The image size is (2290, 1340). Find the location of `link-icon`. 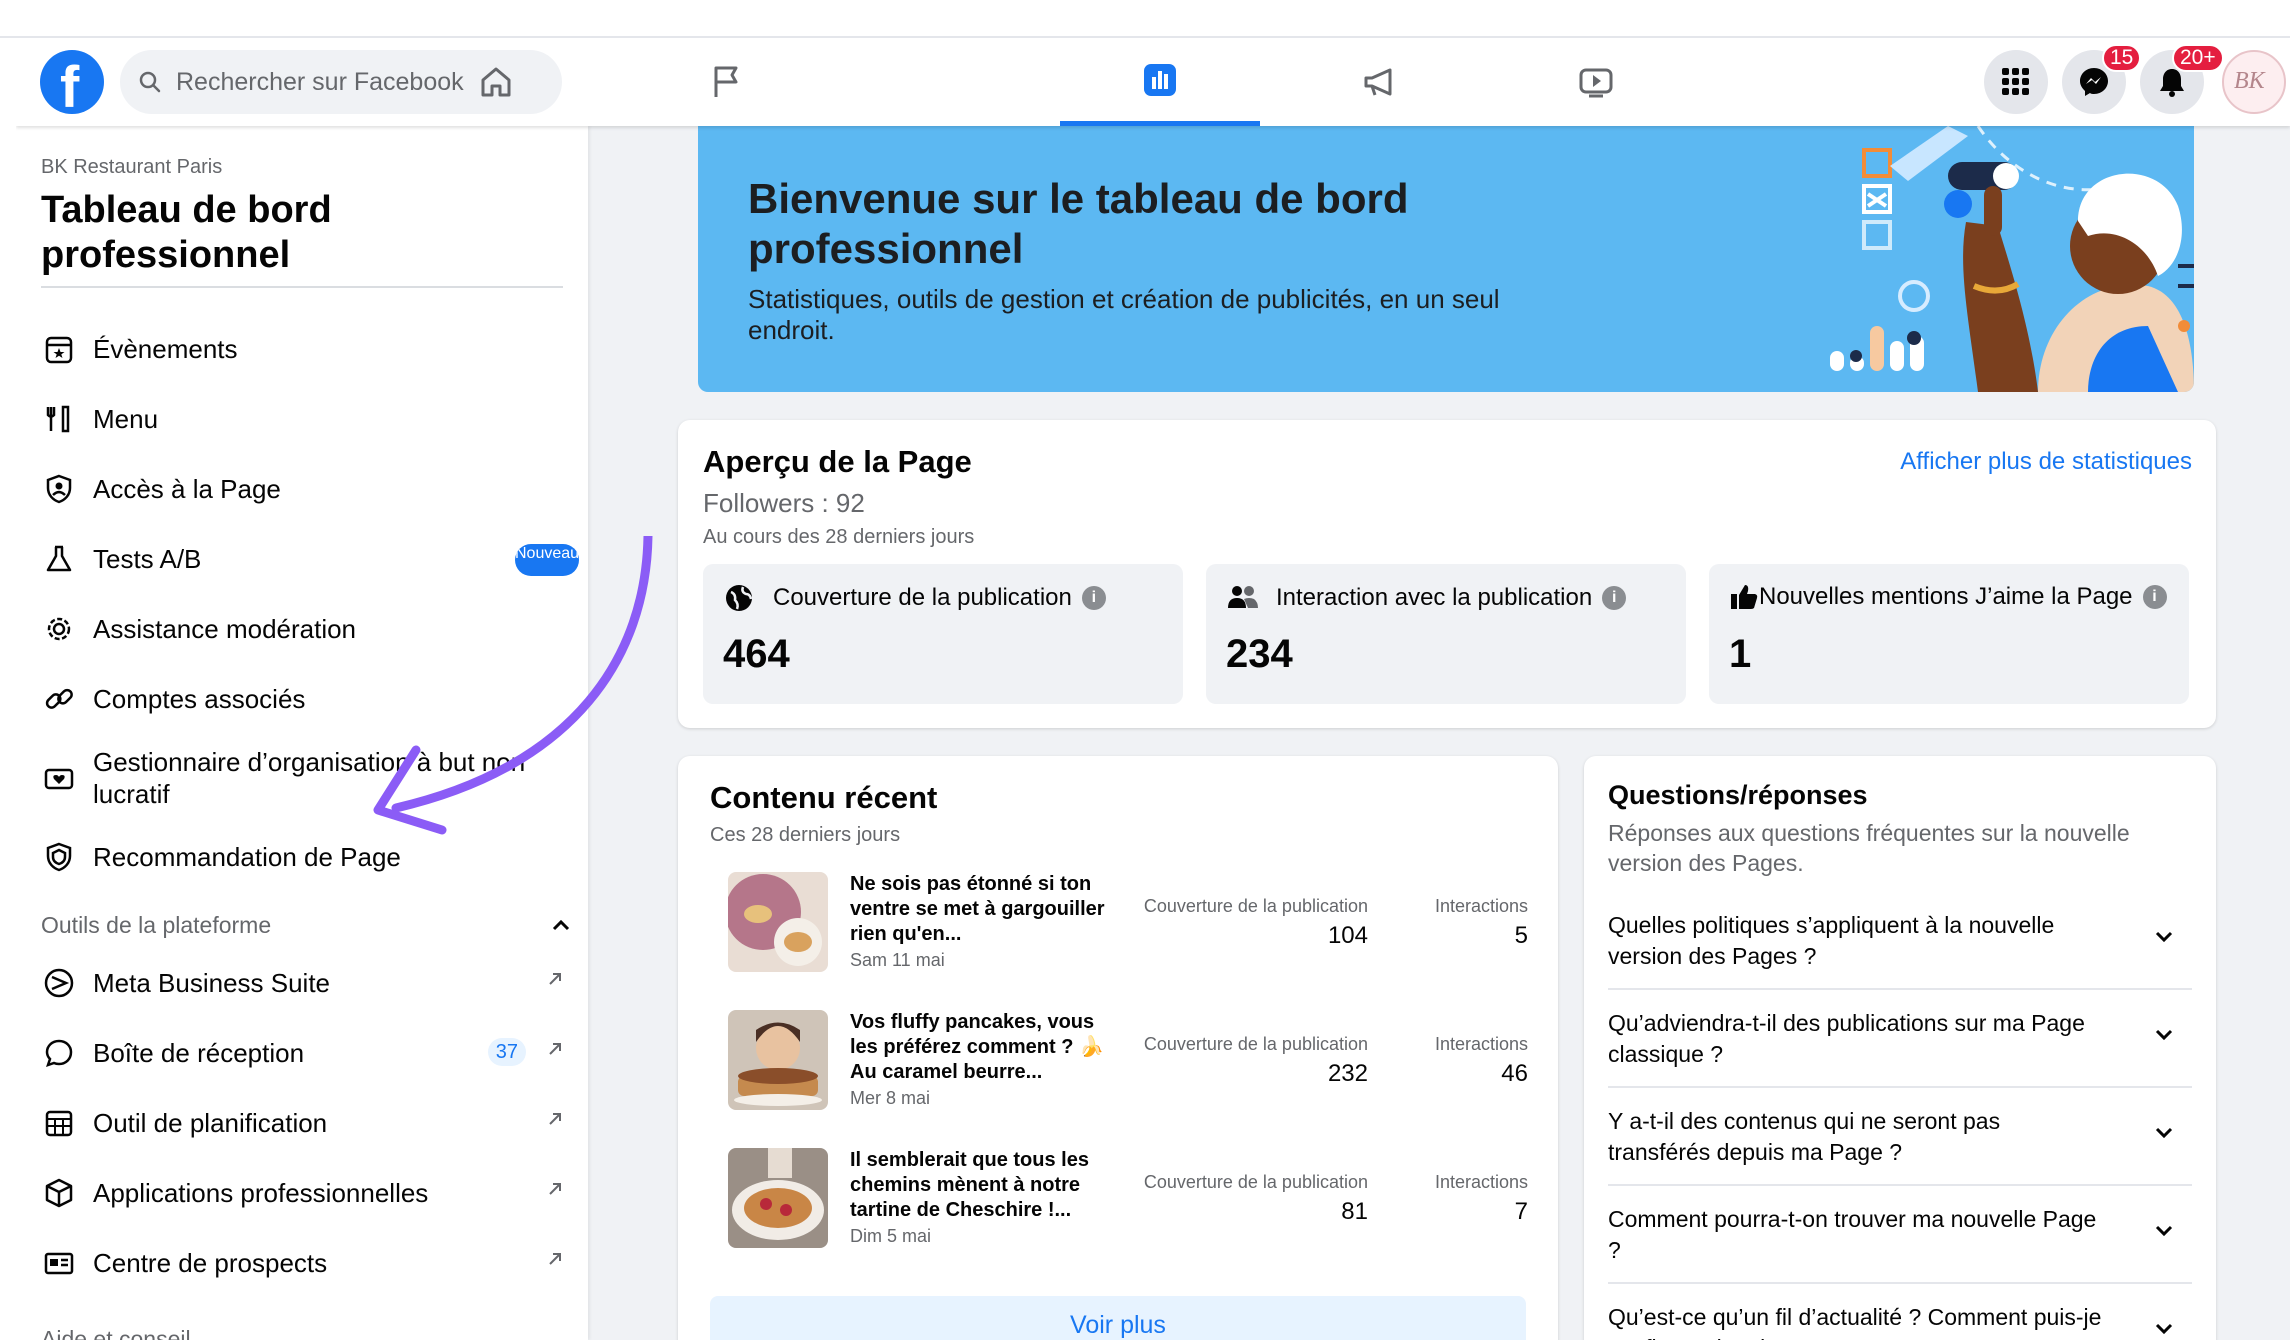

link-icon is located at coordinates (59, 699).